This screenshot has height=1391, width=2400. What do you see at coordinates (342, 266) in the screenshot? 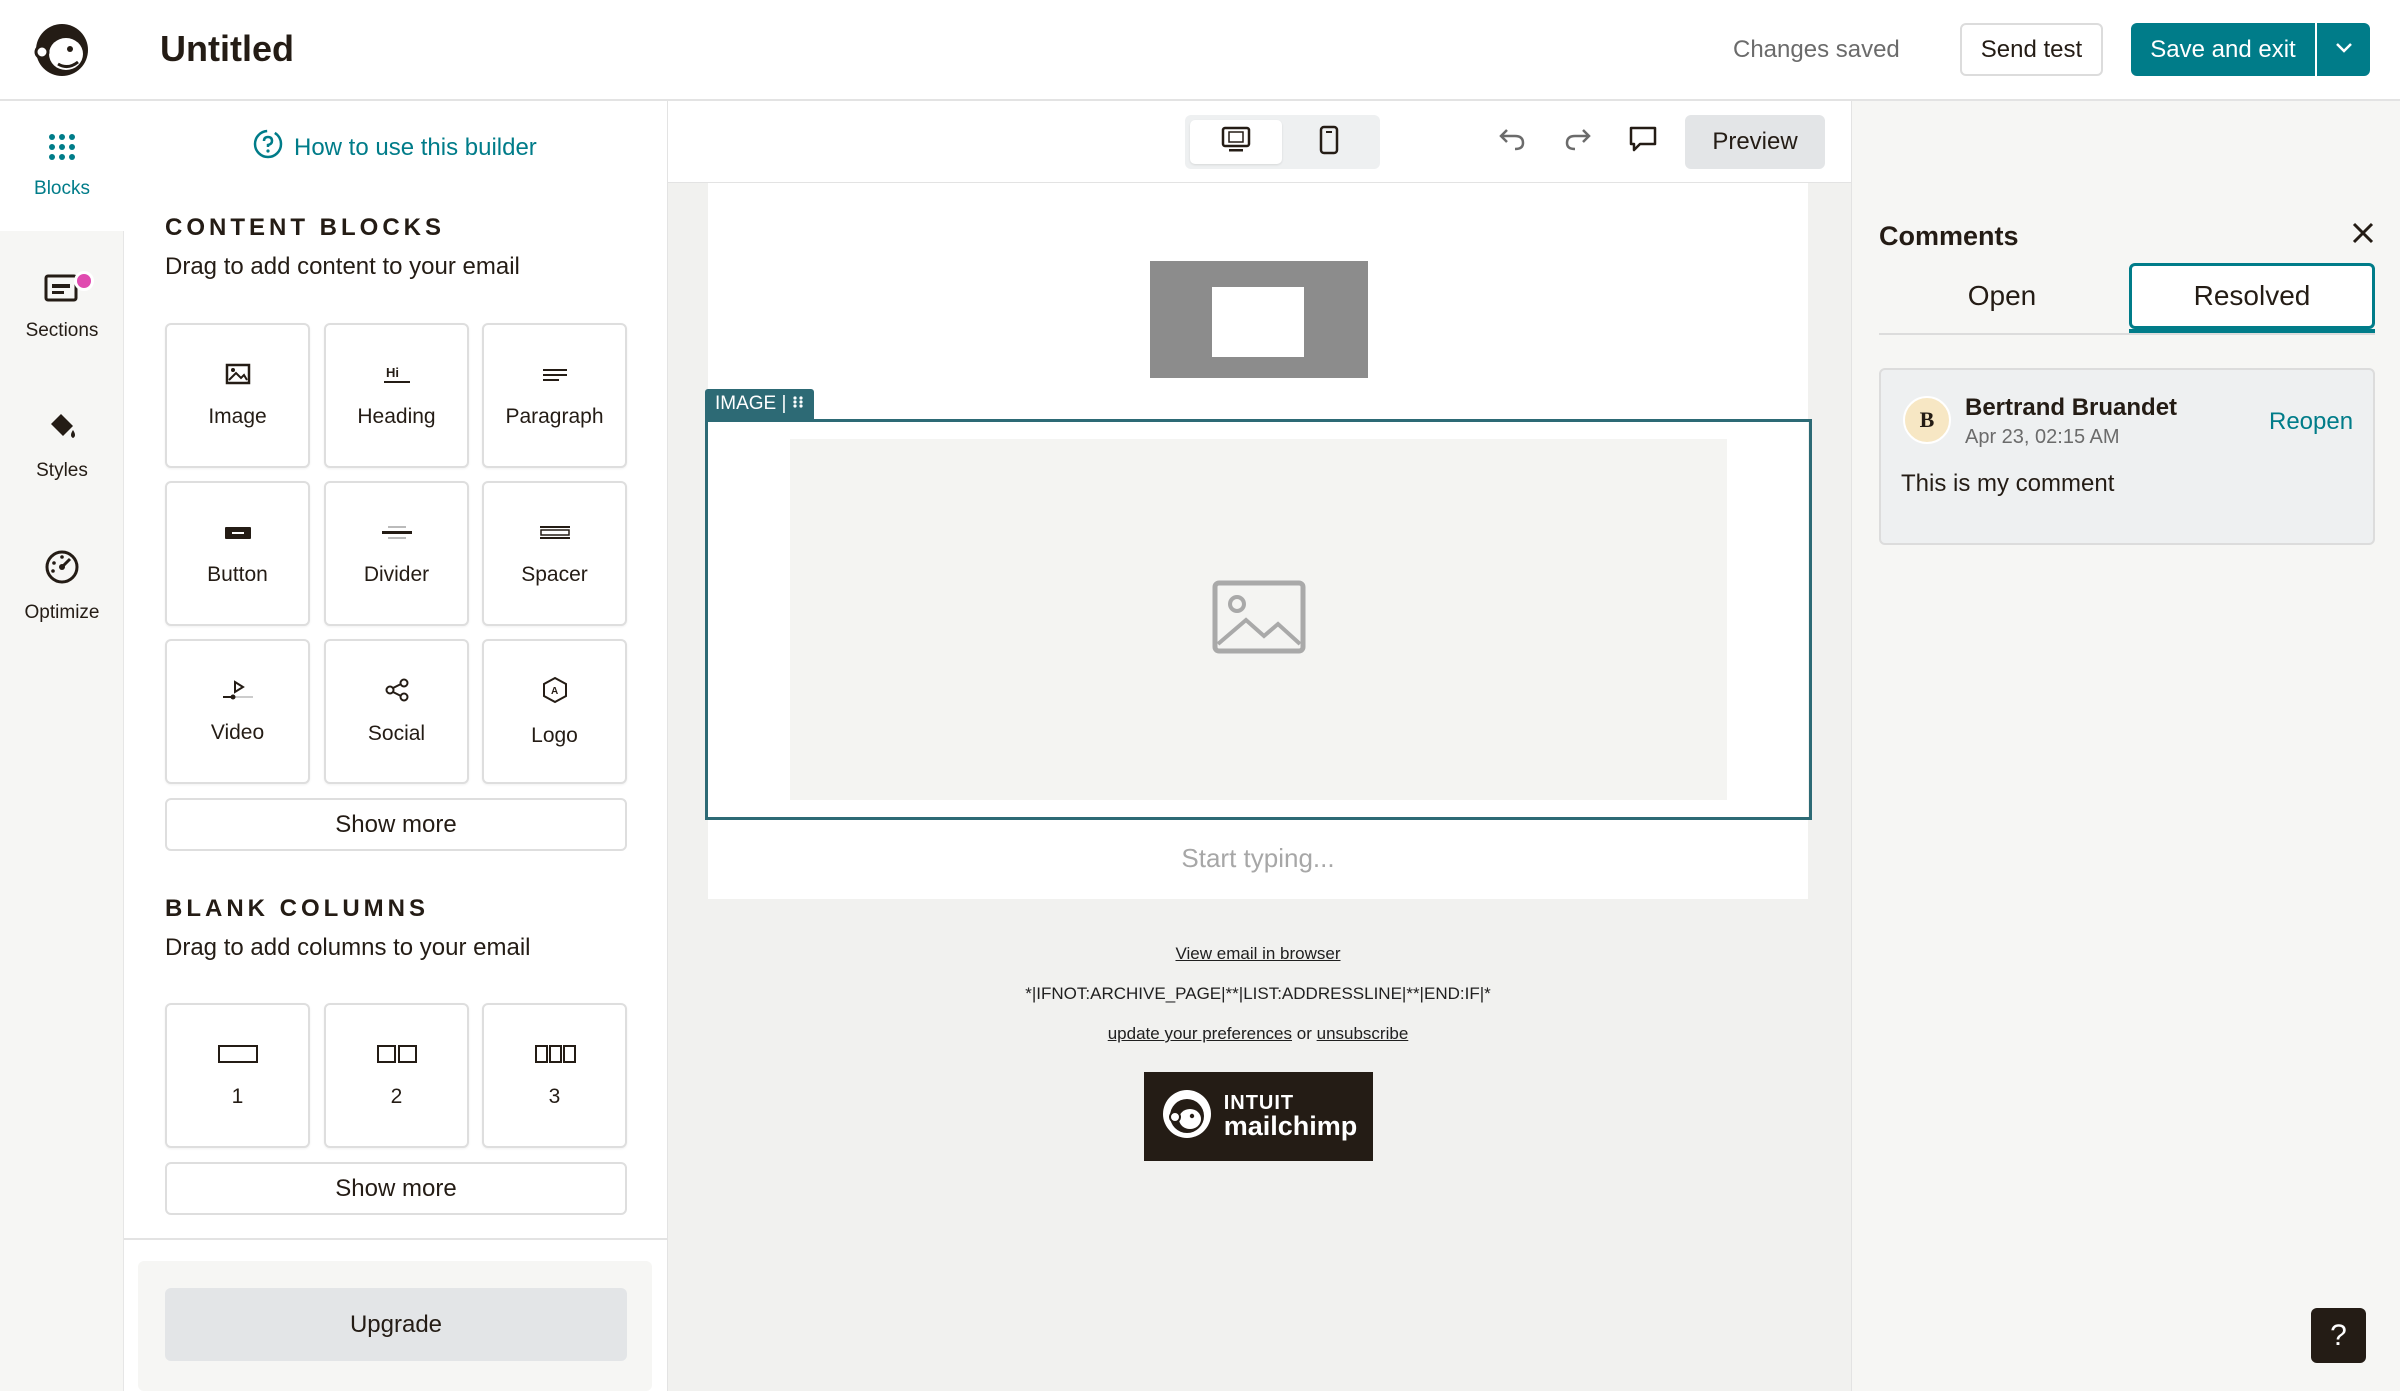
I see `content-blocks-subtitle: Drag to add content to your email` at bounding box center [342, 266].